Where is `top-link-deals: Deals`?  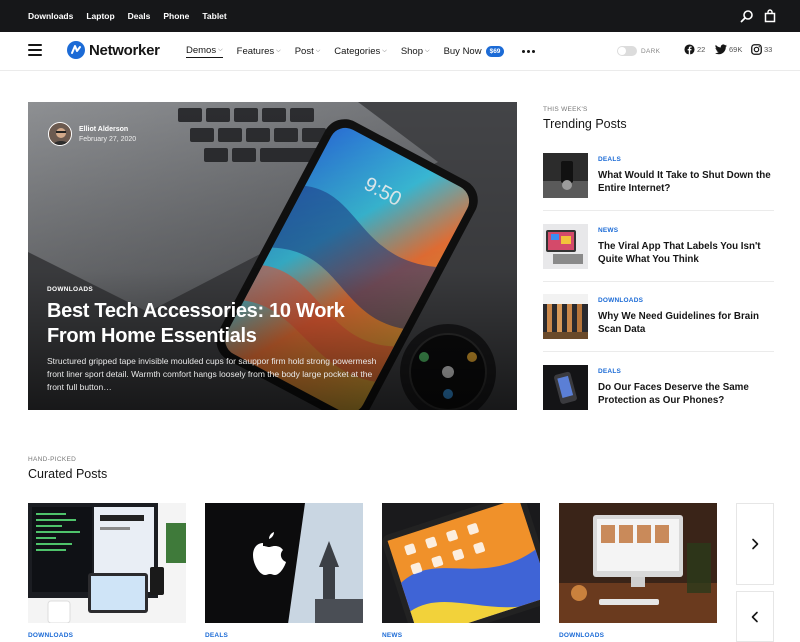 top-link-deals: Deals is located at coordinates (139, 16).